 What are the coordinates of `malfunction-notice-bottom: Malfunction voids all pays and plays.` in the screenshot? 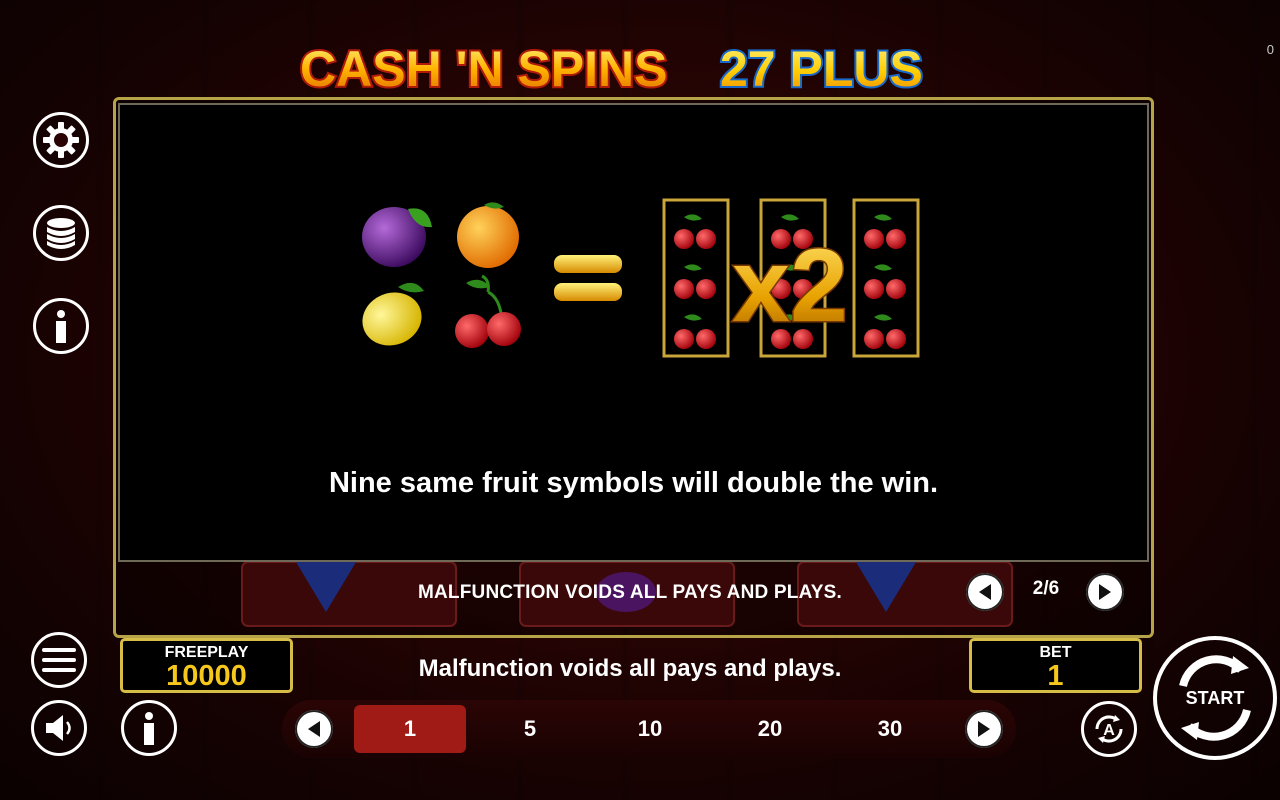 It's located at (630, 668).